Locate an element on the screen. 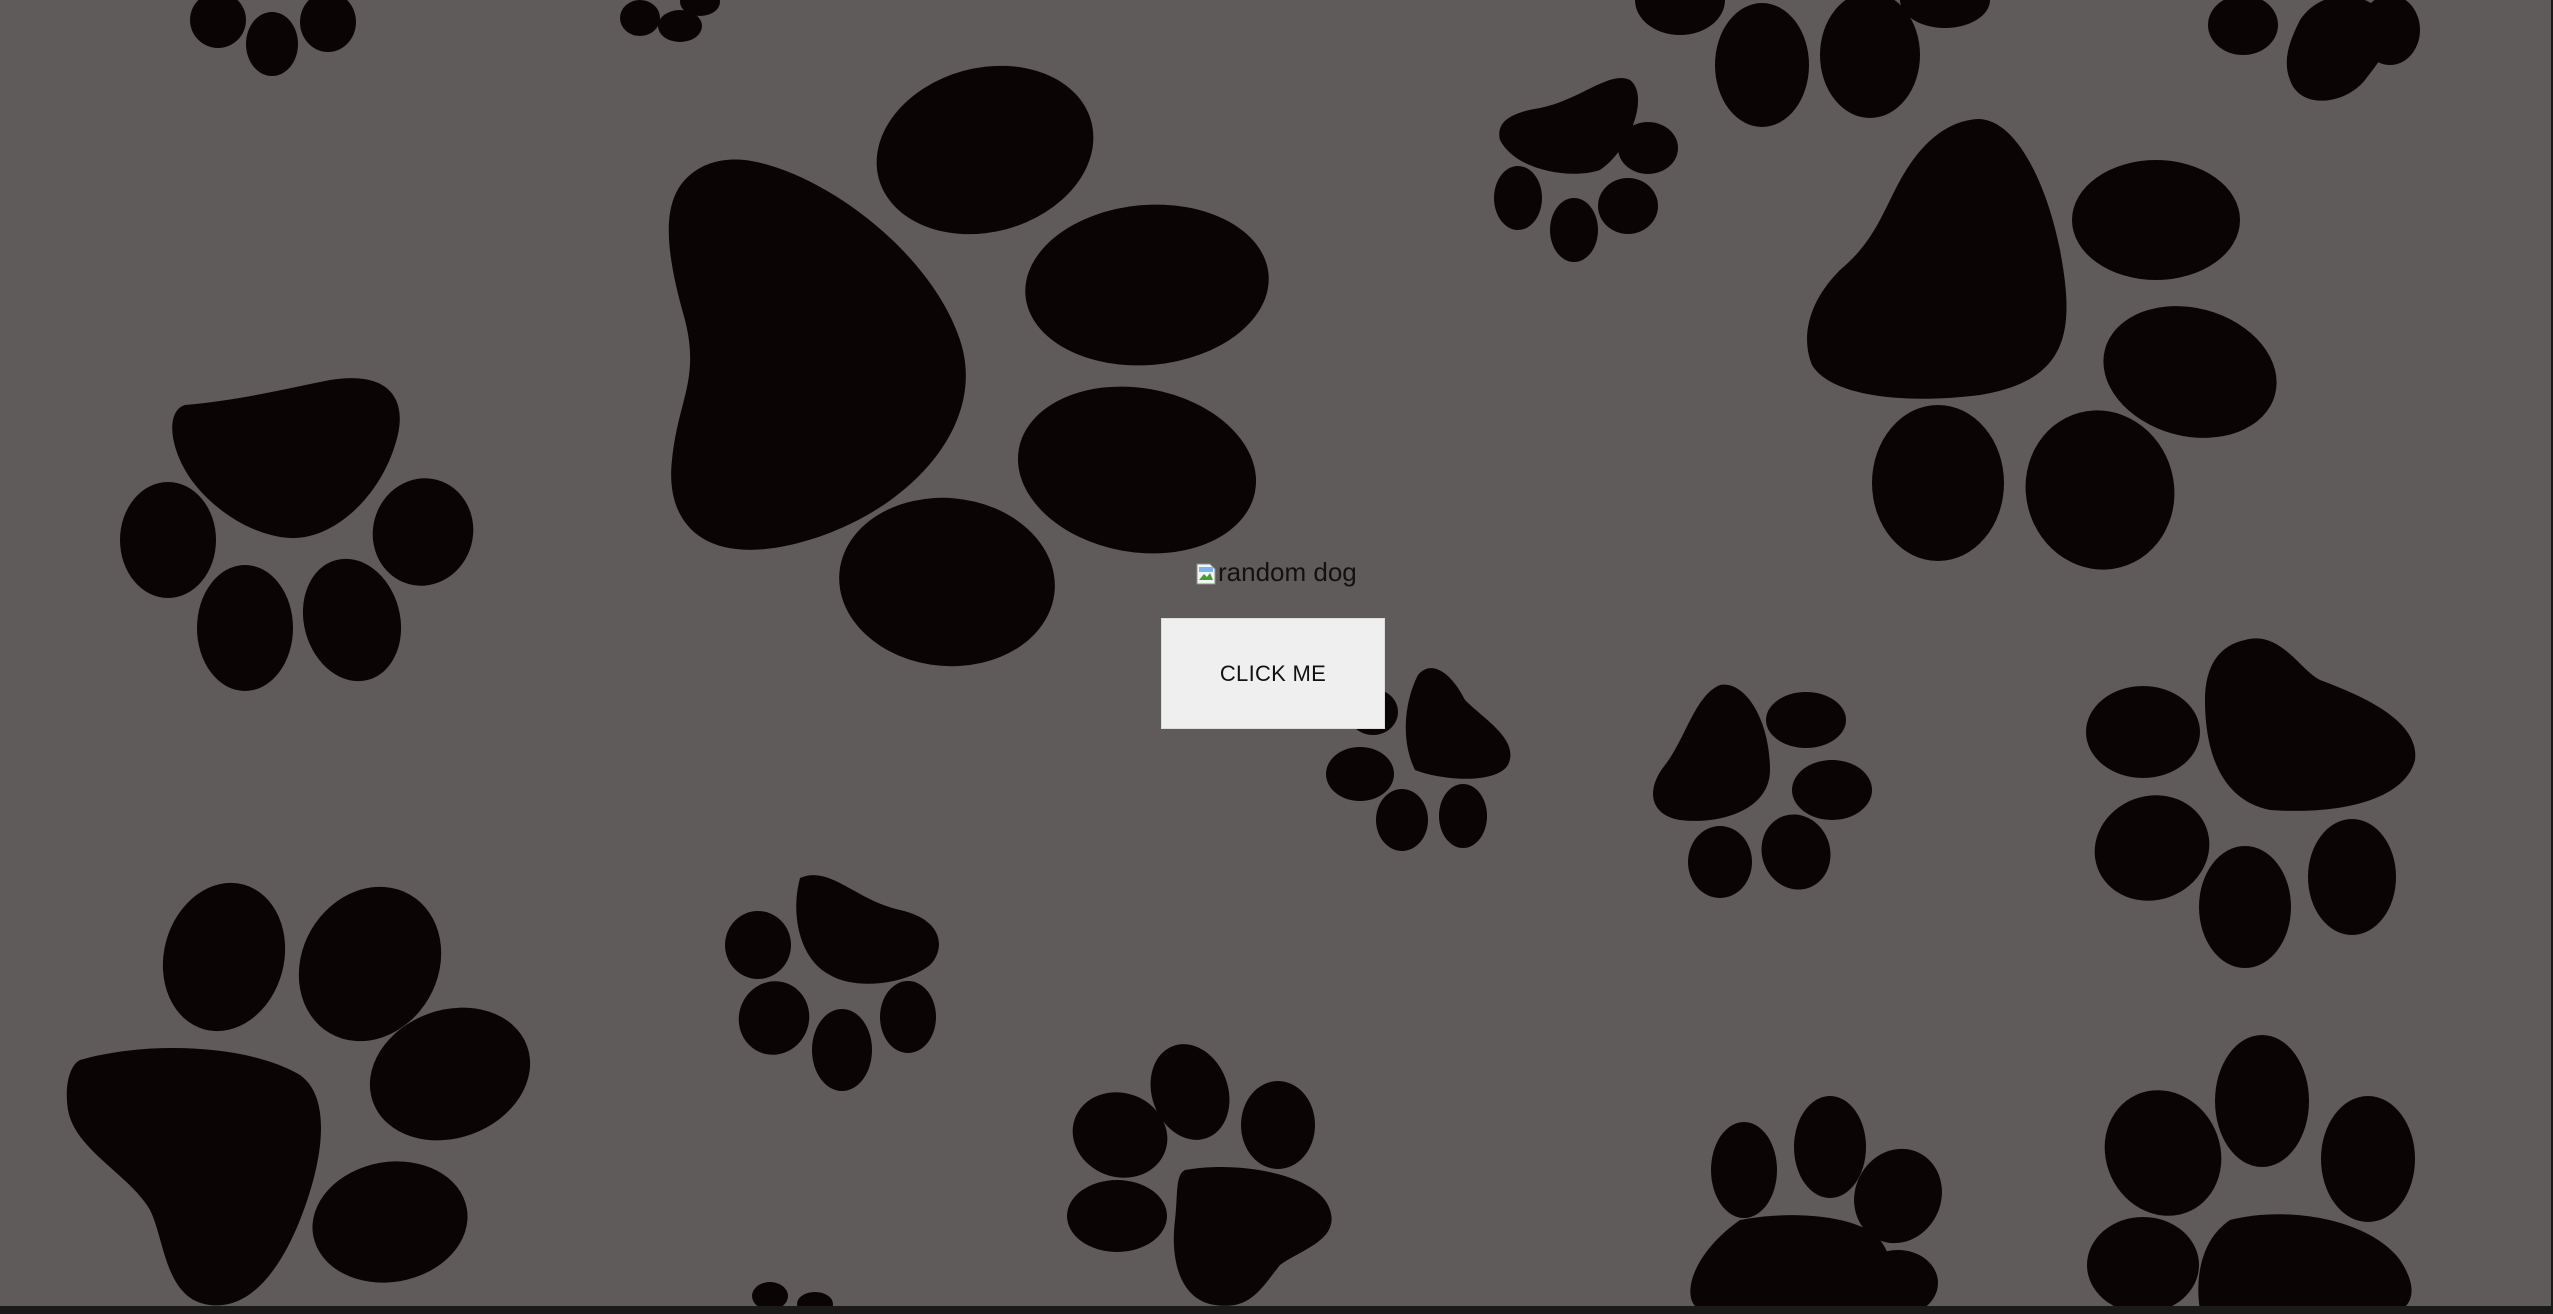 The image size is (2553, 1314). broken-image-icon is located at coordinates (1206, 573).